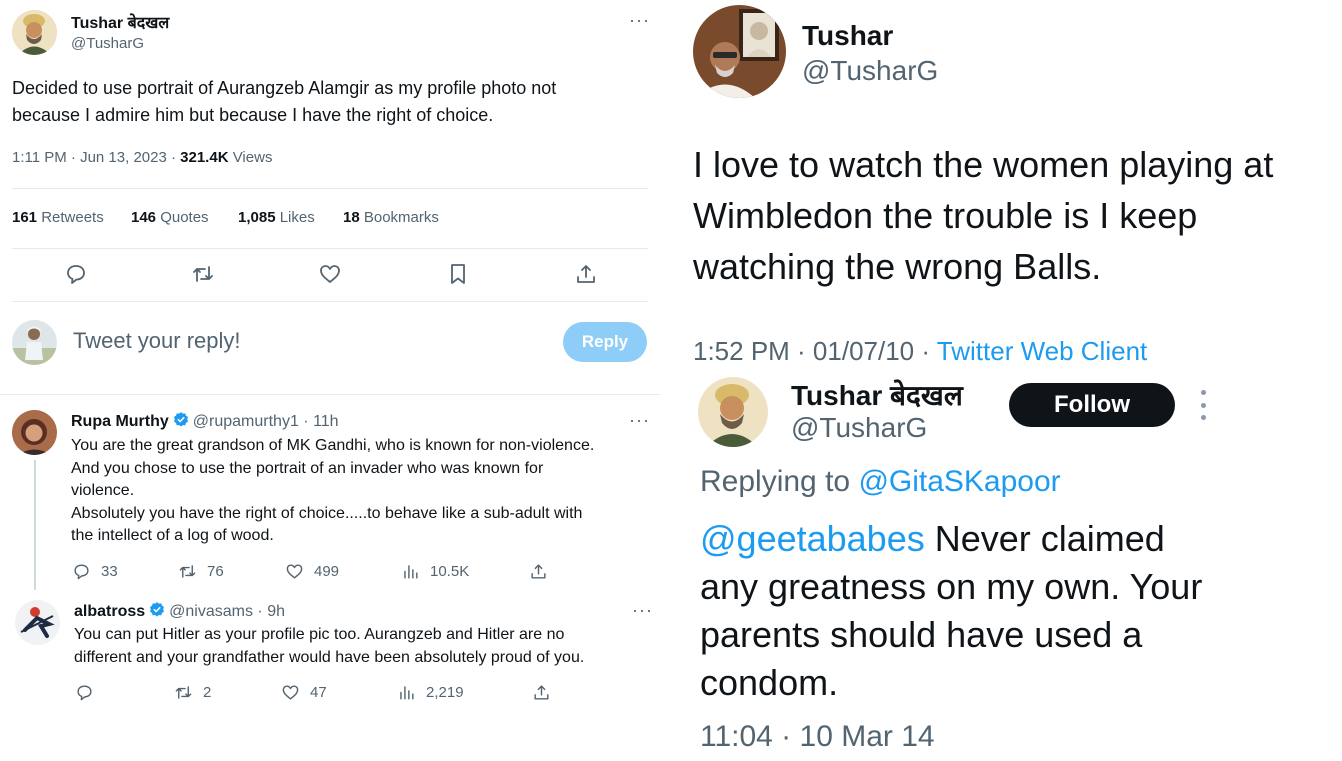 Image resolution: width=1342 pixels, height=761 pixels. I want to click on stat-count: 161, so click(25, 217).